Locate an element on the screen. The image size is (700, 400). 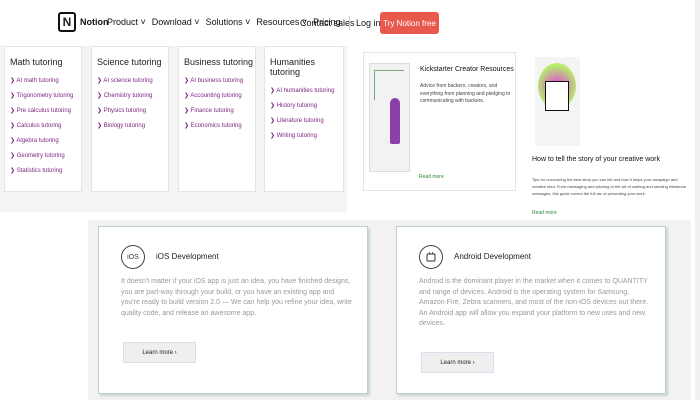
menu-link: AI business tutoring is located at coordinates (219, 84).